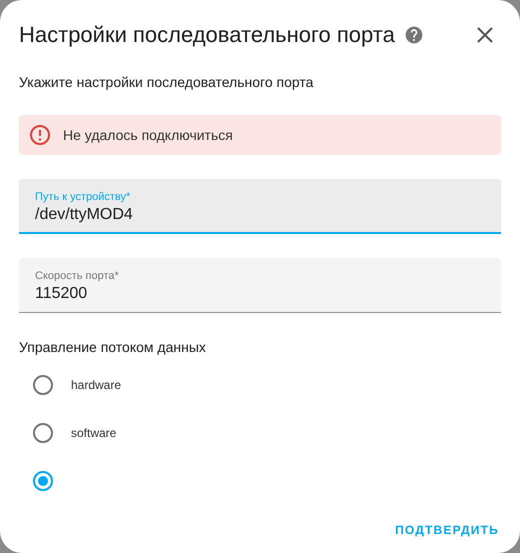 This screenshot has height=553, width=520. Describe the element at coordinates (260, 215) in the screenshot. I see `field-input: /dev/ttyMOD4` at that location.